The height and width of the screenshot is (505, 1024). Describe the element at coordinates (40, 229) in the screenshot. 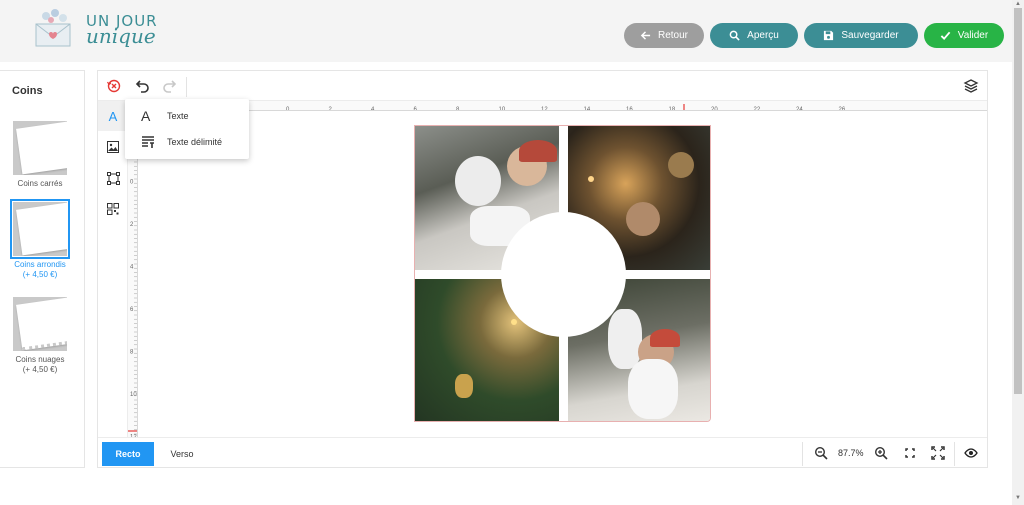

I see `coins-arrondis-thumbnail` at that location.